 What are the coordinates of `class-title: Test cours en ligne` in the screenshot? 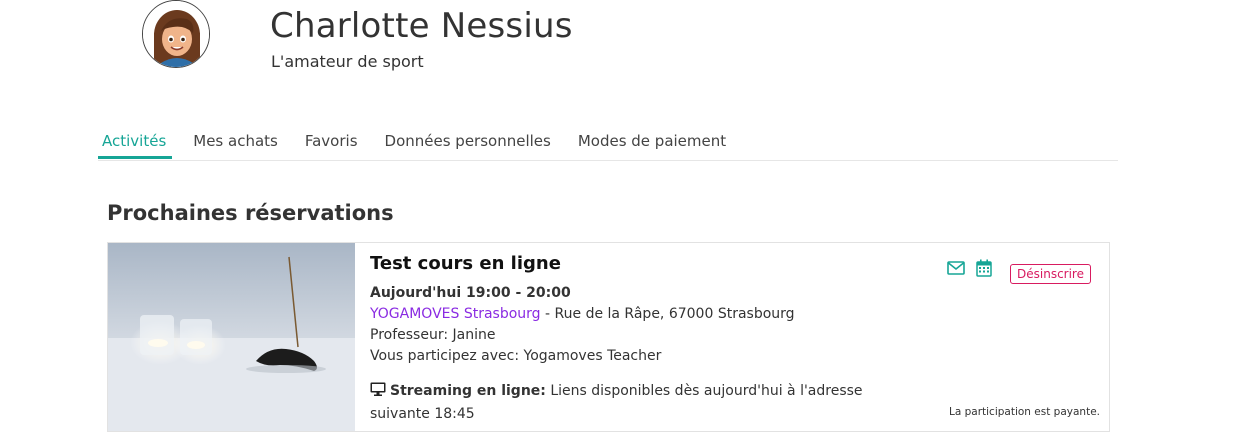 It's located at (465, 263).